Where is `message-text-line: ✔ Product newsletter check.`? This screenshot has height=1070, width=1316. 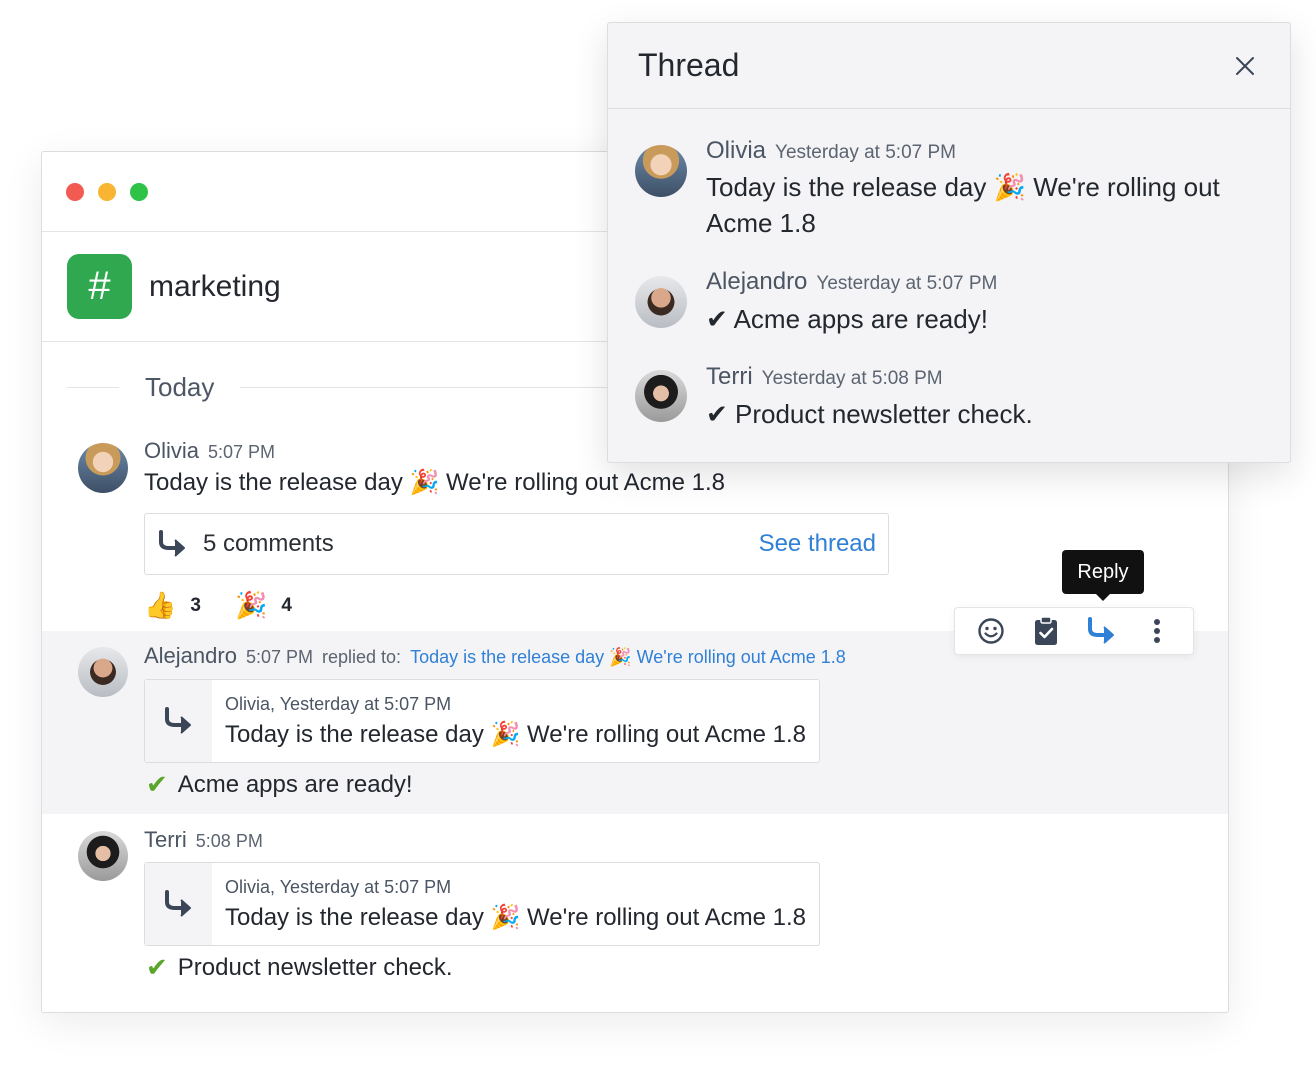 message-text-line: ✔ Product newsletter check. is located at coordinates (299, 967).